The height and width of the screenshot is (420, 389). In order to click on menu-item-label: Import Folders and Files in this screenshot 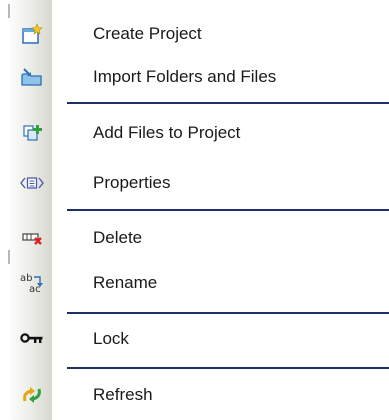, I will do `click(185, 76)`.